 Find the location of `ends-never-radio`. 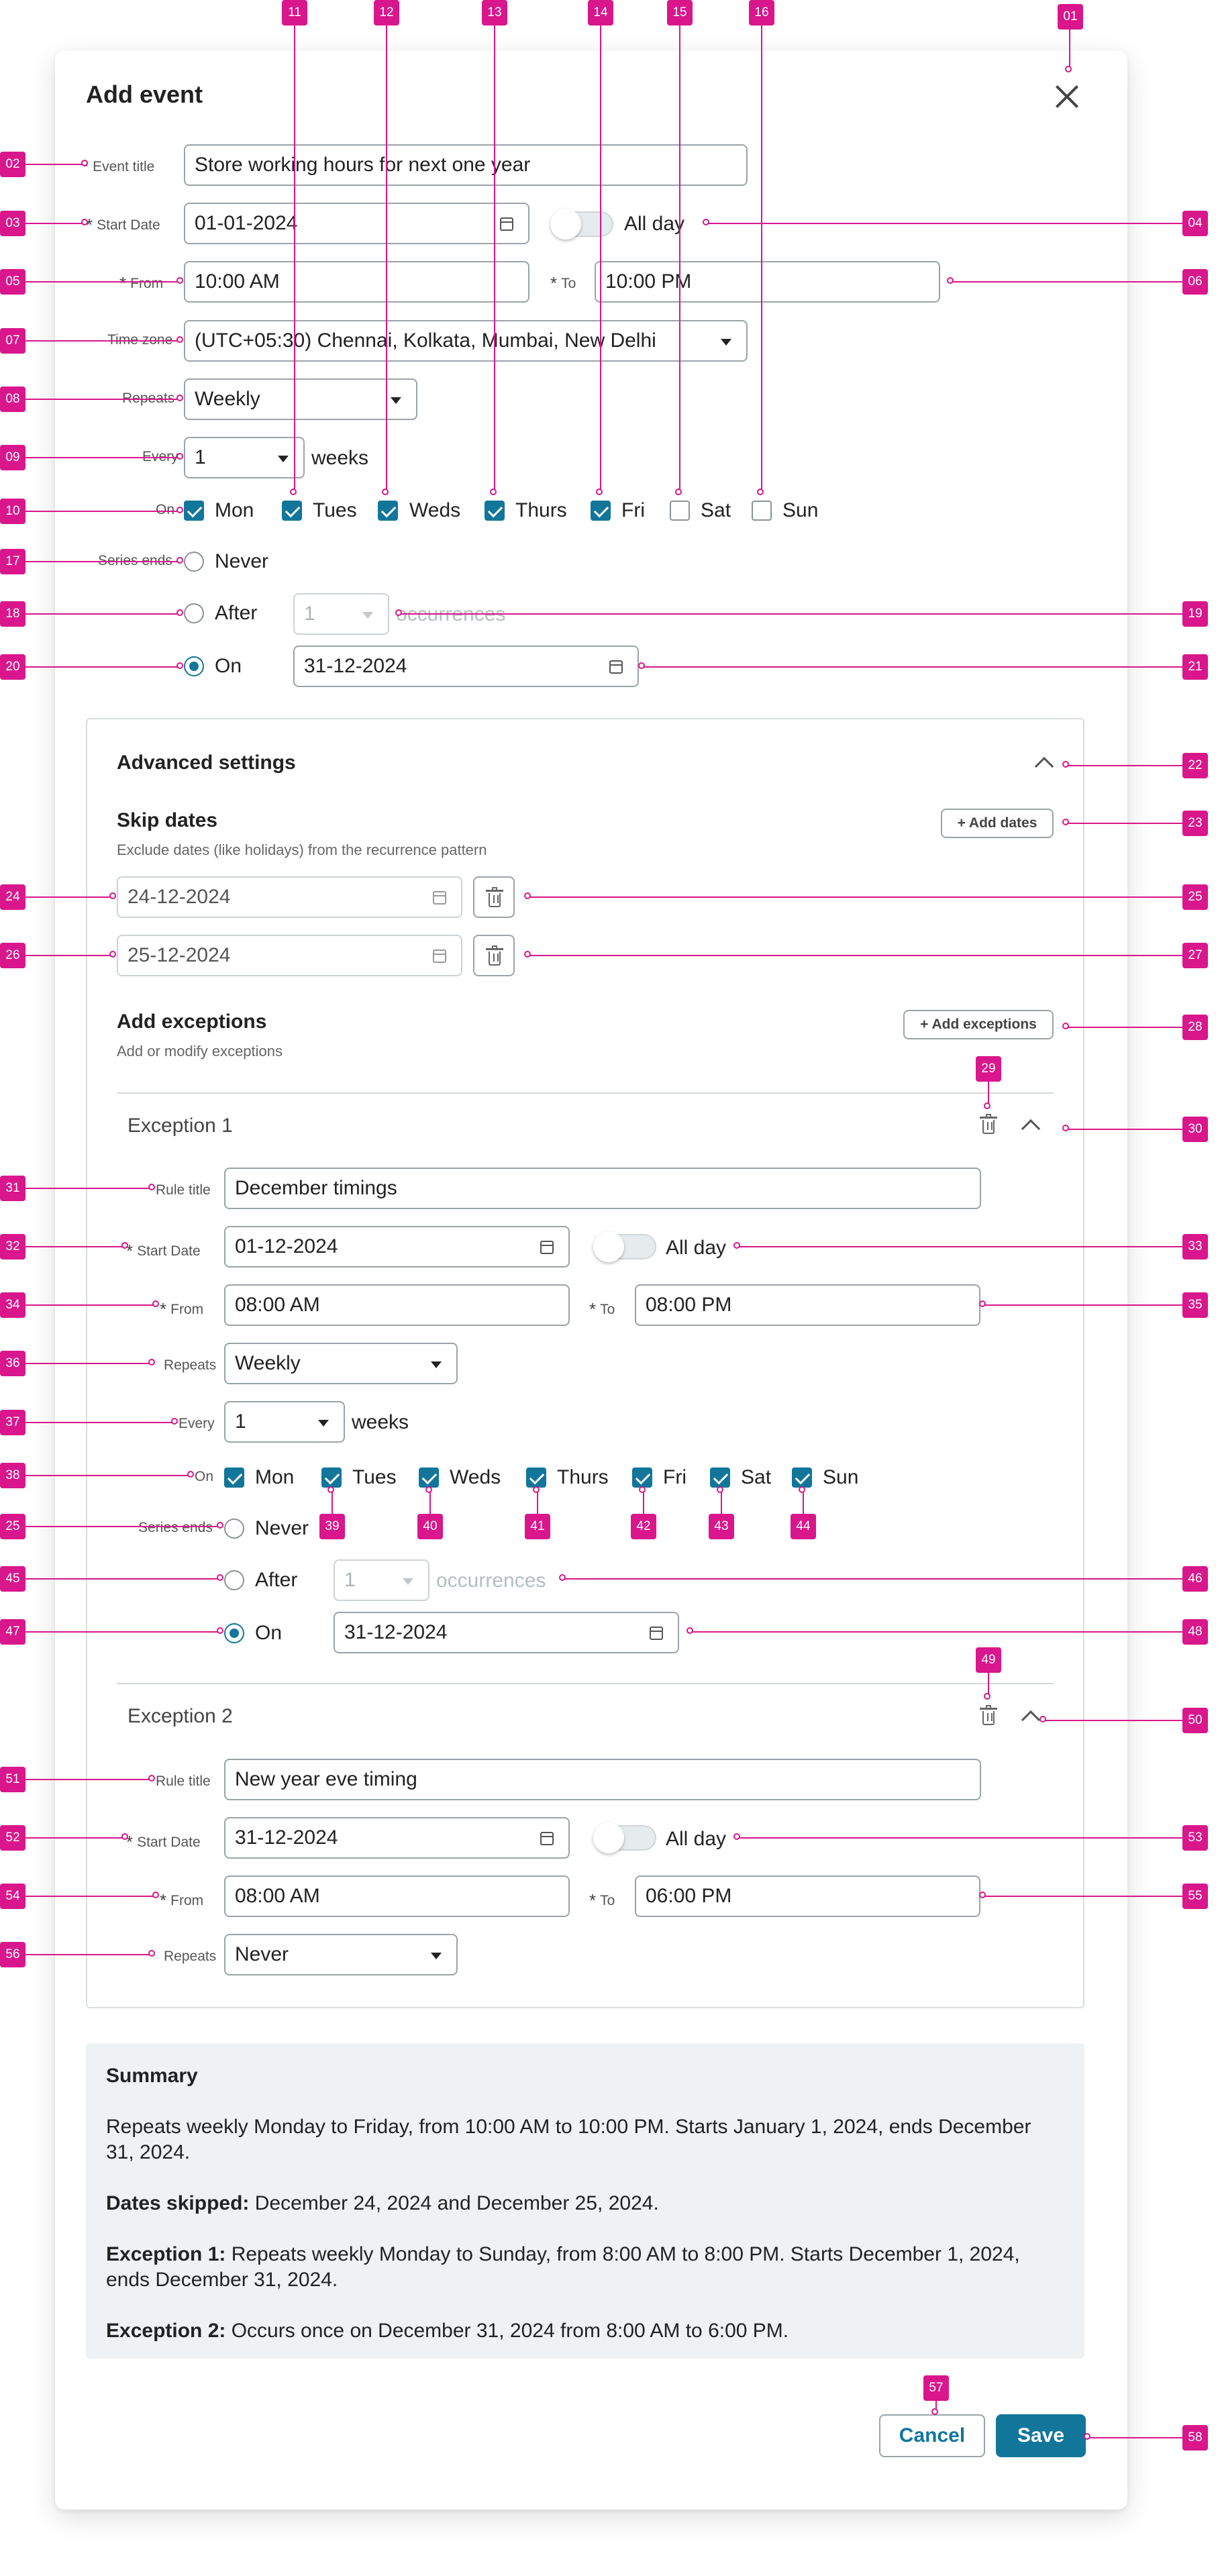

ends-never-radio is located at coordinates (194, 562).